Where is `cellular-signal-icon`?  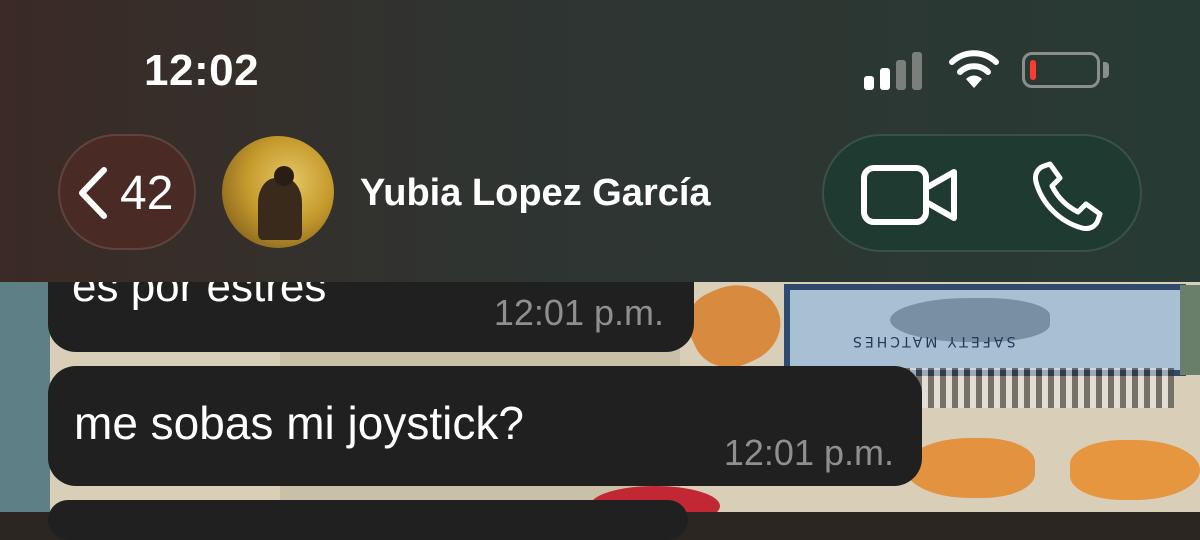 cellular-signal-icon is located at coordinates (895, 70).